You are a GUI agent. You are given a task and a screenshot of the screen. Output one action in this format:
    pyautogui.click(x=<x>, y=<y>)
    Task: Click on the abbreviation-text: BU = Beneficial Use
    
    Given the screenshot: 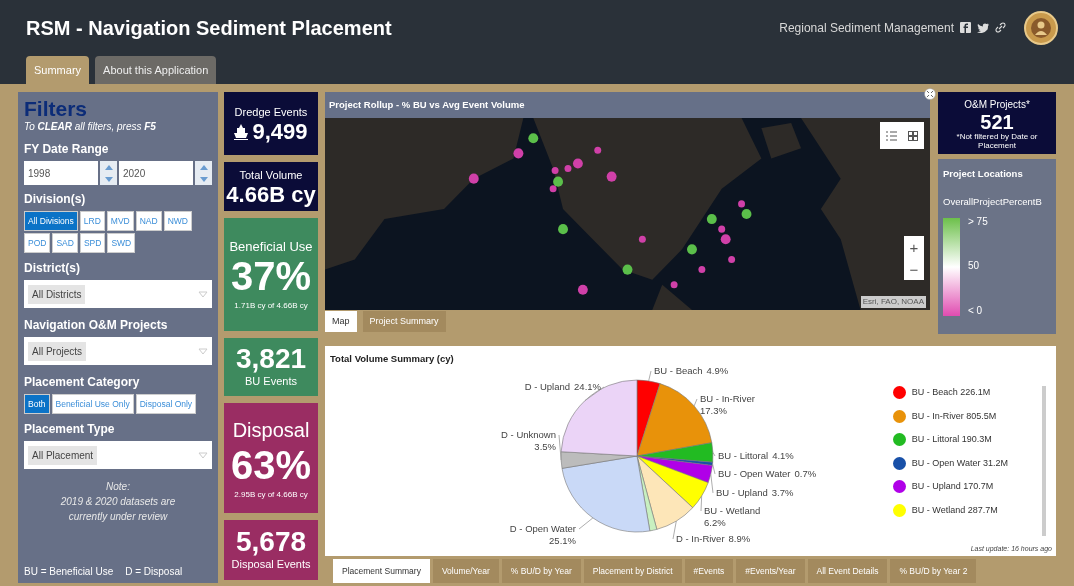 What is the action you would take?
    pyautogui.click(x=69, y=572)
    